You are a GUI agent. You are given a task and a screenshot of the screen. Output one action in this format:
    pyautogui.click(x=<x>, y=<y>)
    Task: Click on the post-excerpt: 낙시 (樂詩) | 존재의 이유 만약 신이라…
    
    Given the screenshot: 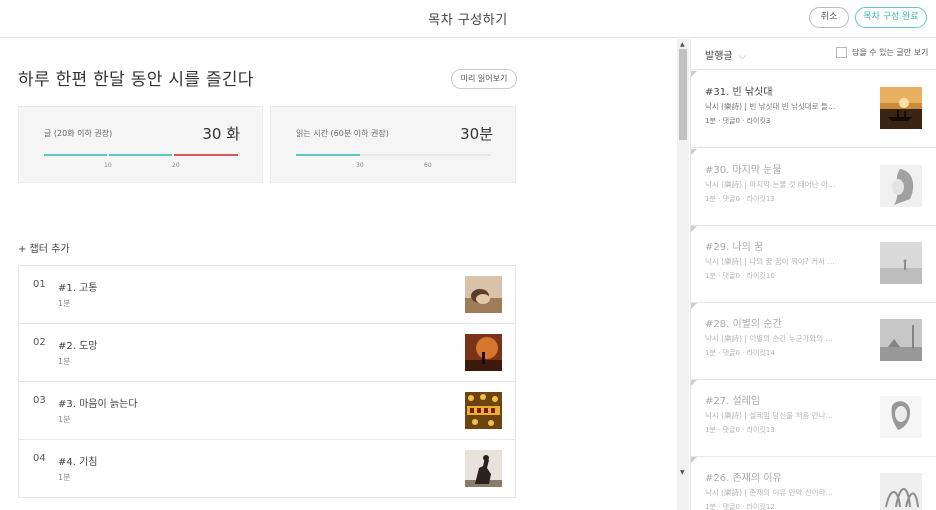 What is the action you would take?
    pyautogui.click(x=769, y=492)
    